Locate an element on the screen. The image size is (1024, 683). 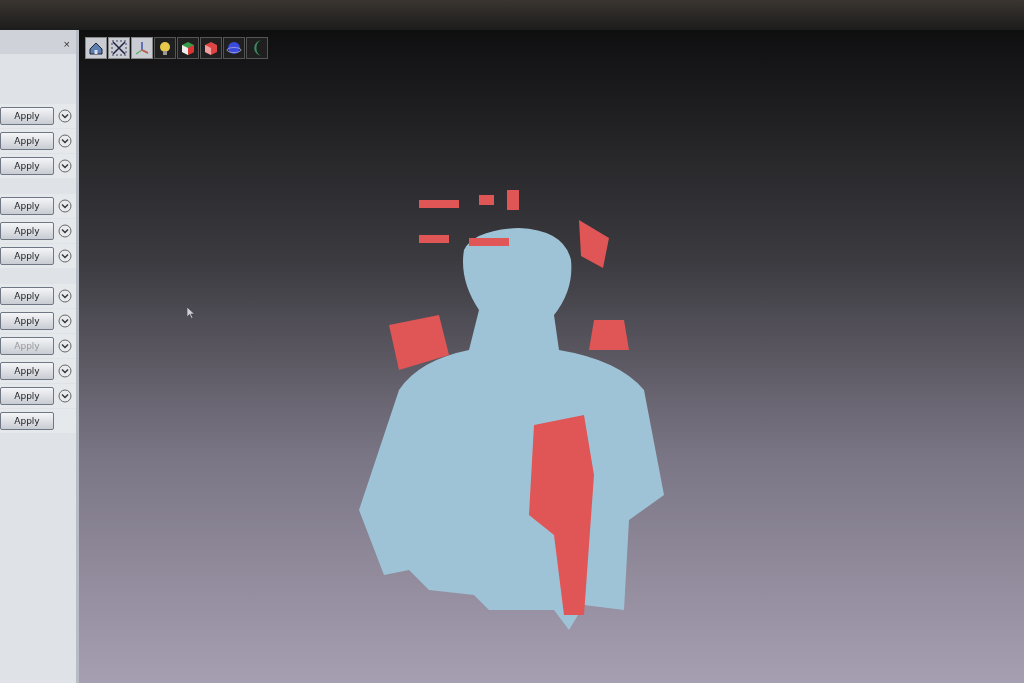
axes-icon is located at coordinates (142, 48).